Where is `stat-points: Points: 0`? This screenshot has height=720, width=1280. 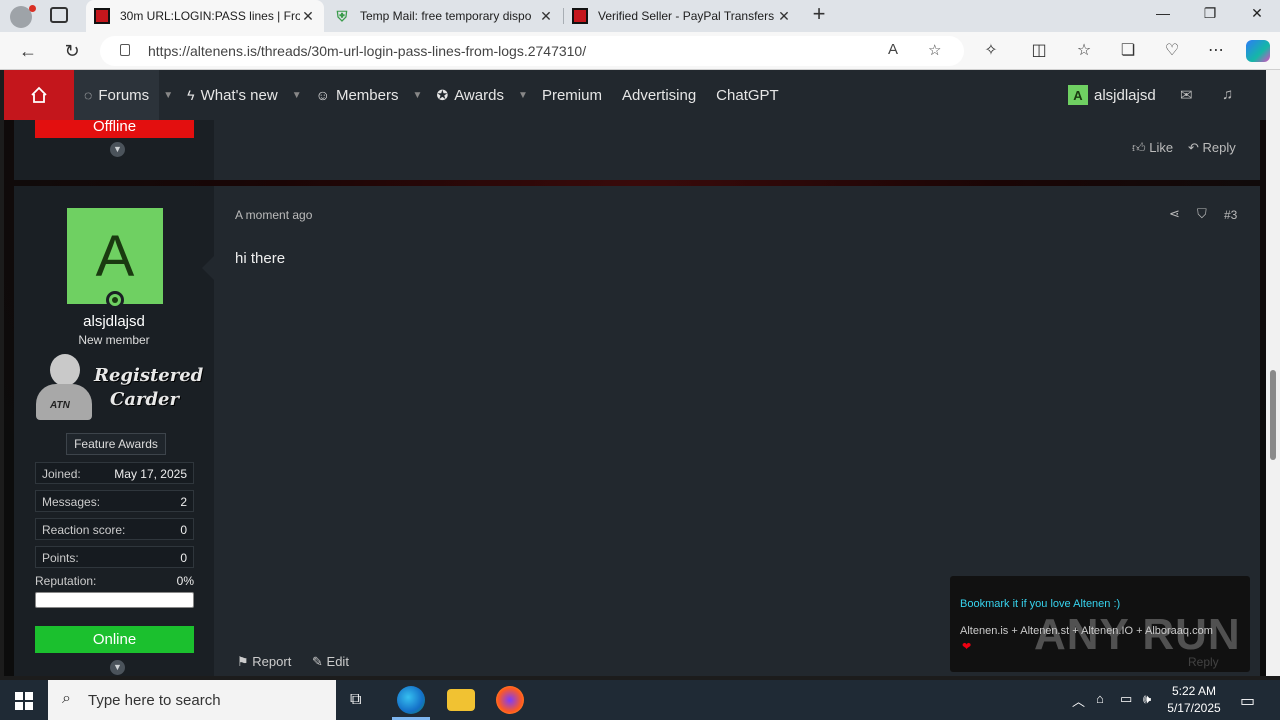 stat-points: Points: 0 is located at coordinates (114, 557).